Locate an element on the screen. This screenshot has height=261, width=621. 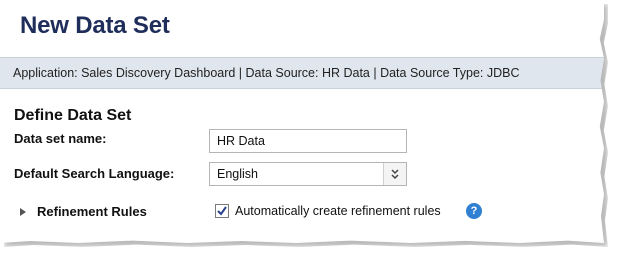
double-chevron-down-icon is located at coordinates (395, 174).